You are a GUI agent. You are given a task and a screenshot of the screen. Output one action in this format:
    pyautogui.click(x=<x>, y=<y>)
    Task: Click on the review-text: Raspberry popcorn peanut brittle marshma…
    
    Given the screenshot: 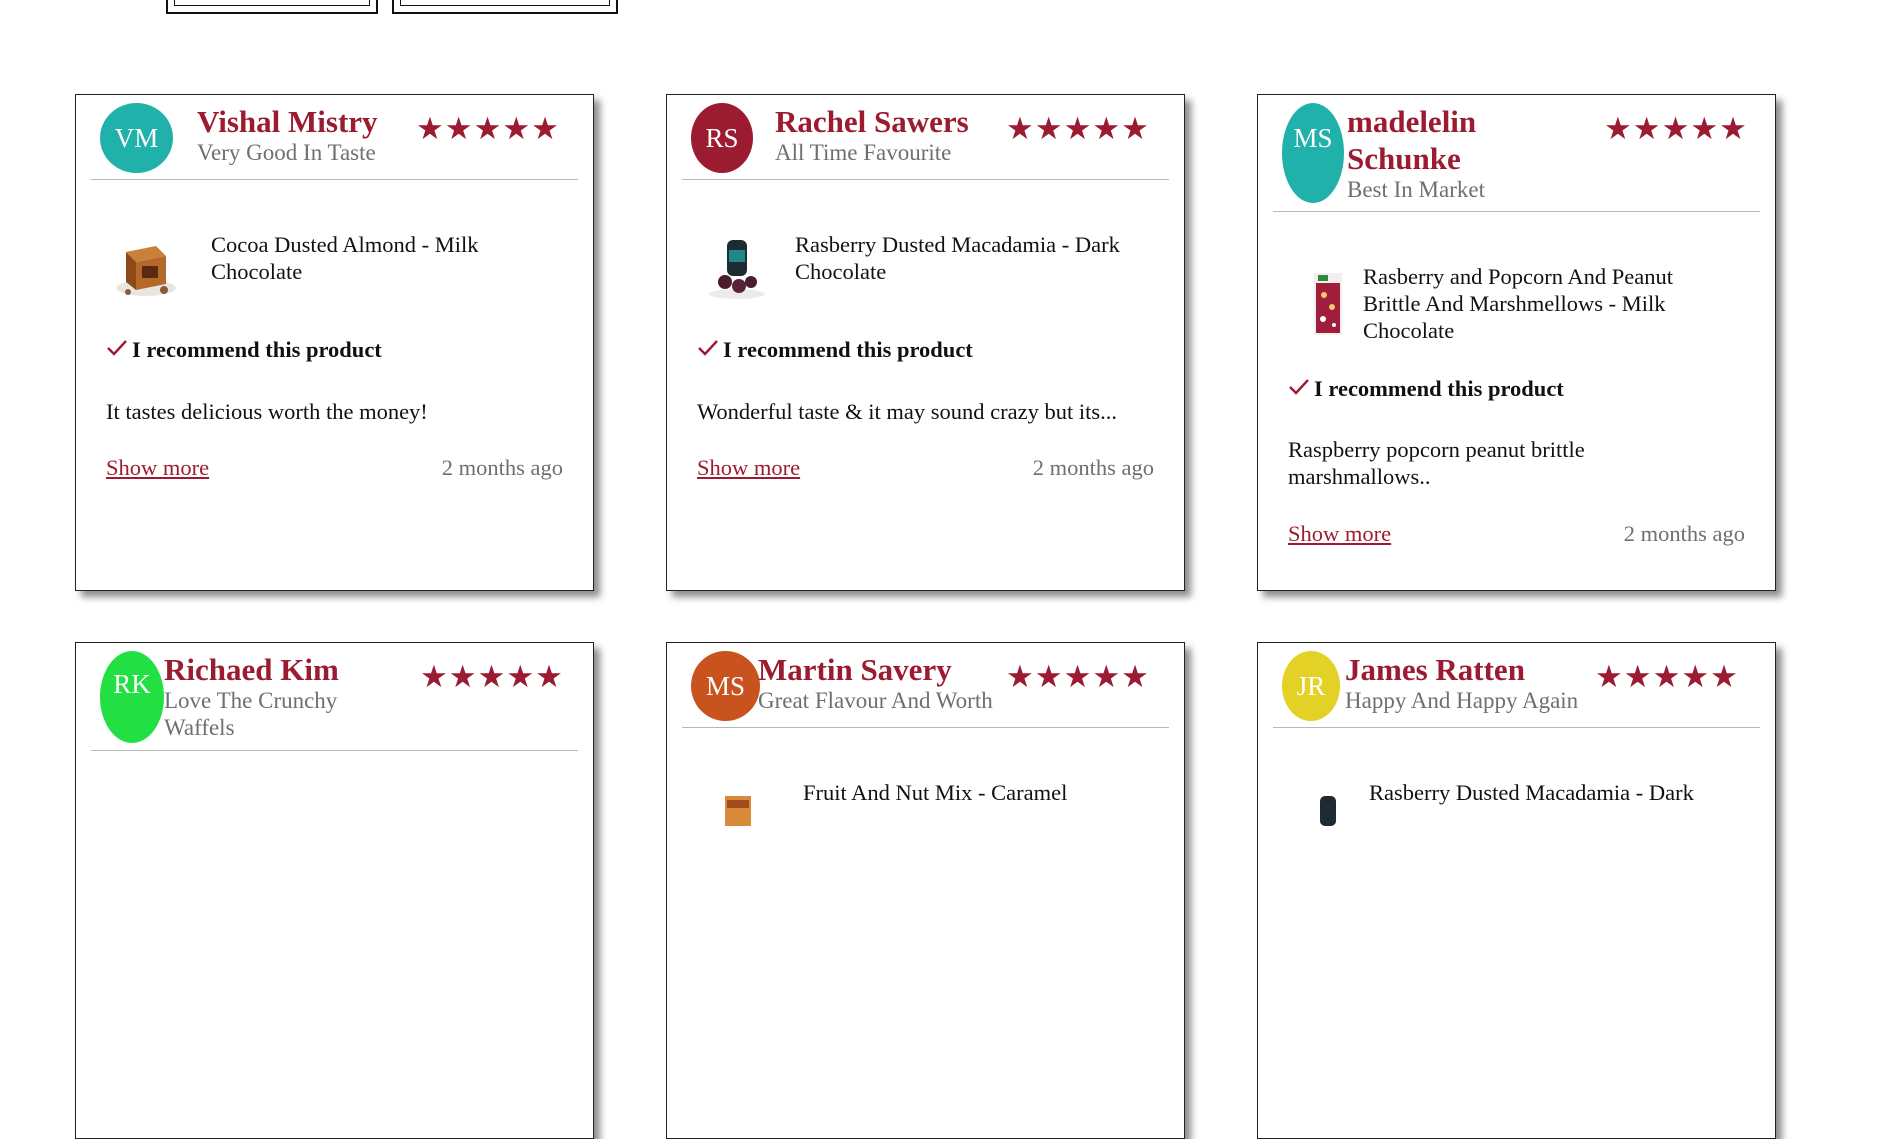 What is the action you would take?
    pyautogui.click(x=1436, y=463)
    